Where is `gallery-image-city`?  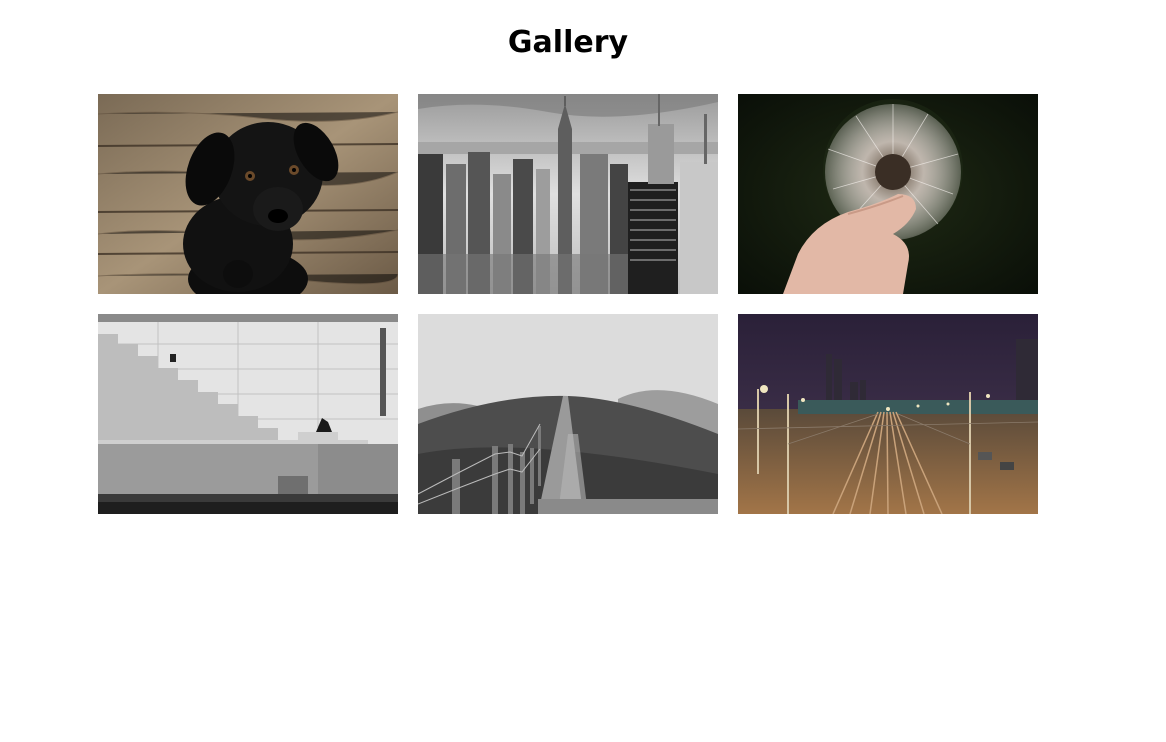 gallery-image-city is located at coordinates (568, 194).